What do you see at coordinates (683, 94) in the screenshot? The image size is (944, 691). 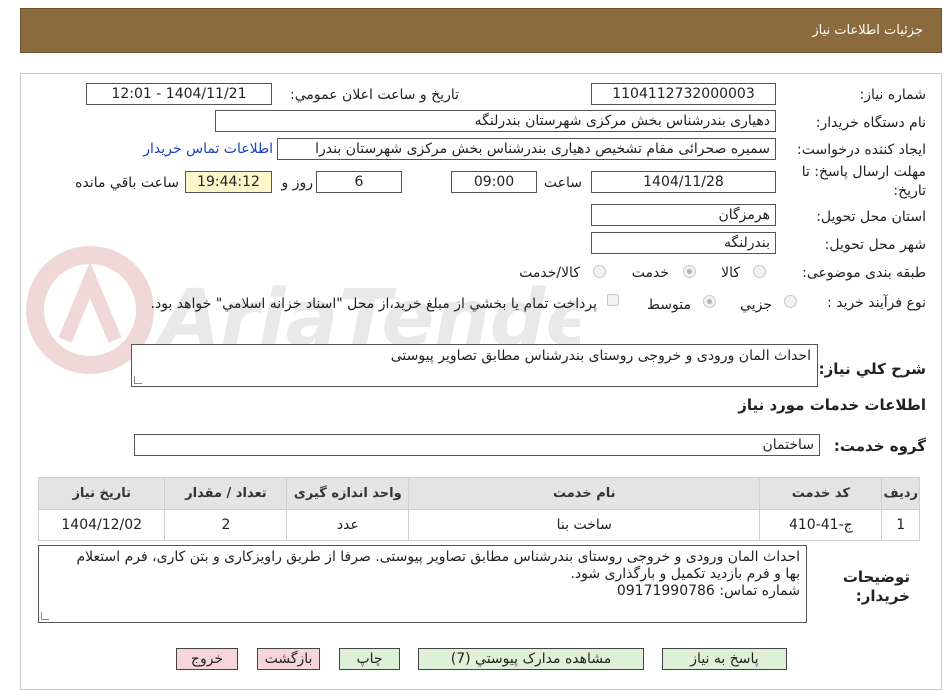 I see `need-number-field: 1104112732000003` at bounding box center [683, 94].